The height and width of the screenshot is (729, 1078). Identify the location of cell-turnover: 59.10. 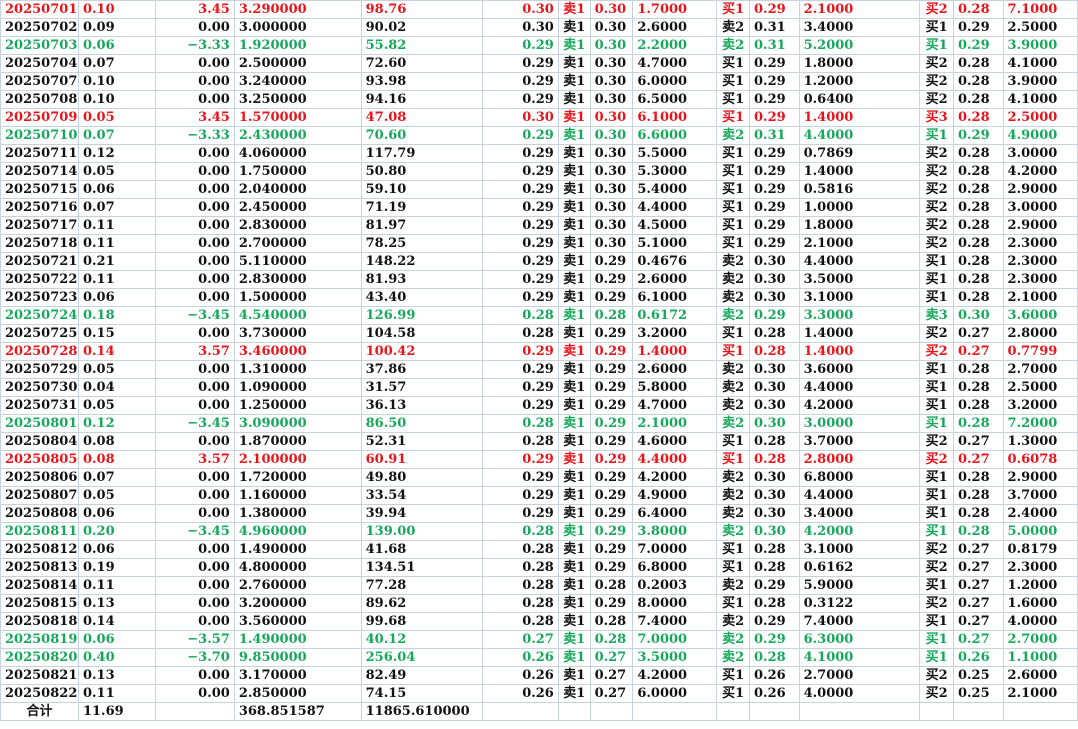
(422, 189).